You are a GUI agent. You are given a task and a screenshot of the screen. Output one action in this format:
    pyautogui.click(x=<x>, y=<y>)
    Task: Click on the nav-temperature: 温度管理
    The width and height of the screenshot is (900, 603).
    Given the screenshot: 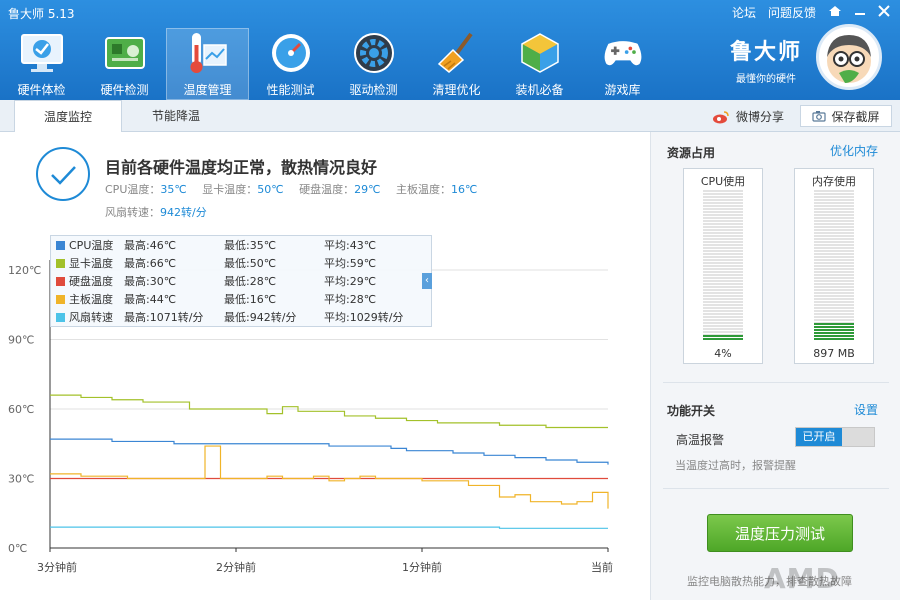 What is the action you would take?
    pyautogui.click(x=207, y=64)
    